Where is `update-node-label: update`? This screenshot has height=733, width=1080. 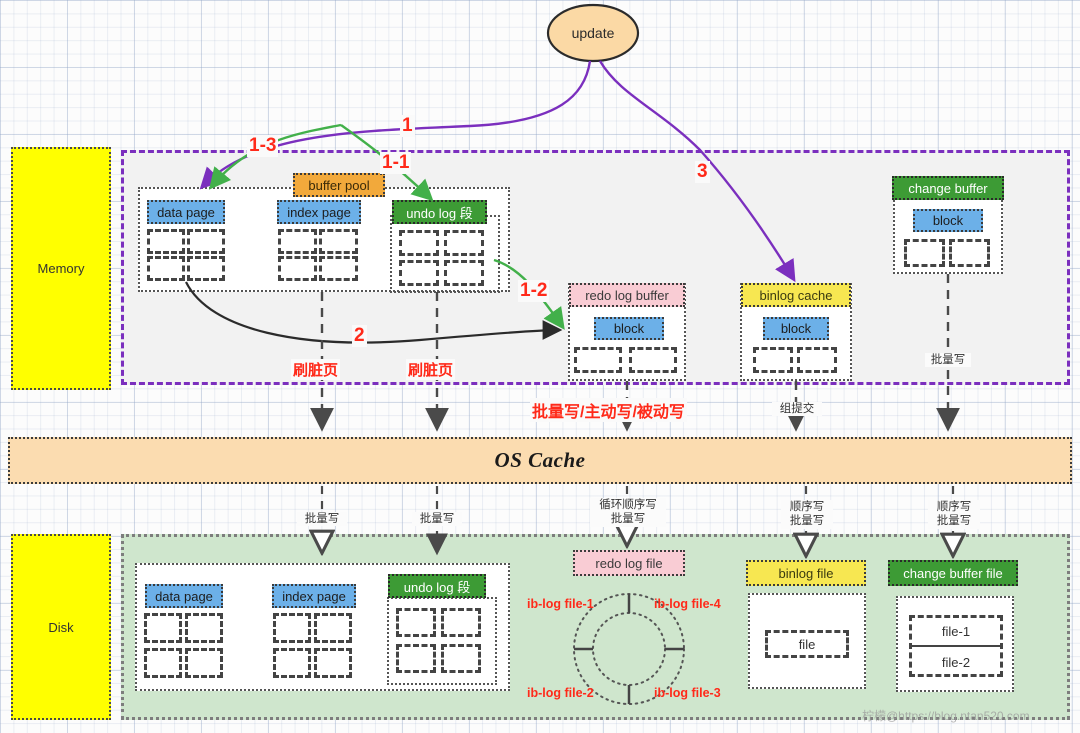
update-node-label: update is located at coordinates (593, 33).